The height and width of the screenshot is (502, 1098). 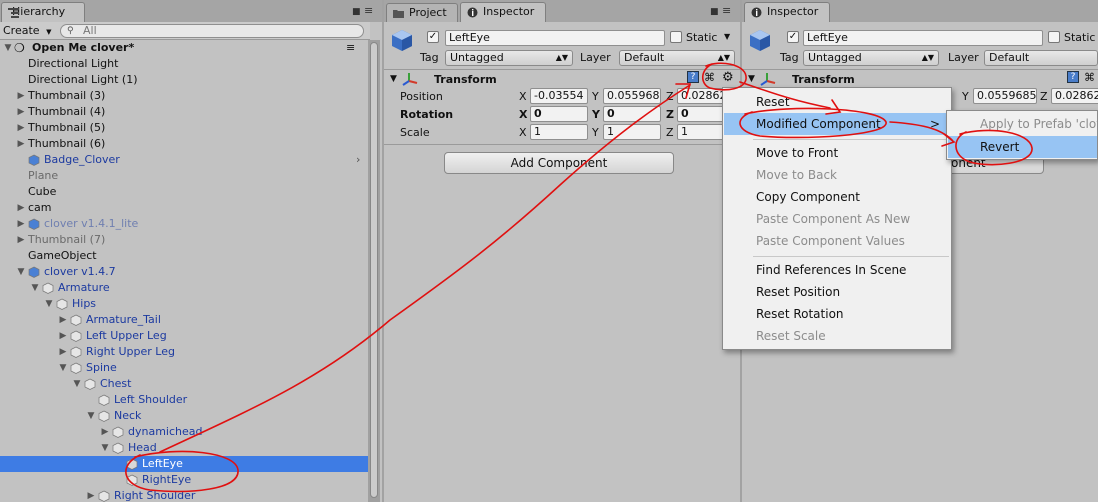 I want to click on hierarchy-row: Directional Light (1), so click(x=184, y=80).